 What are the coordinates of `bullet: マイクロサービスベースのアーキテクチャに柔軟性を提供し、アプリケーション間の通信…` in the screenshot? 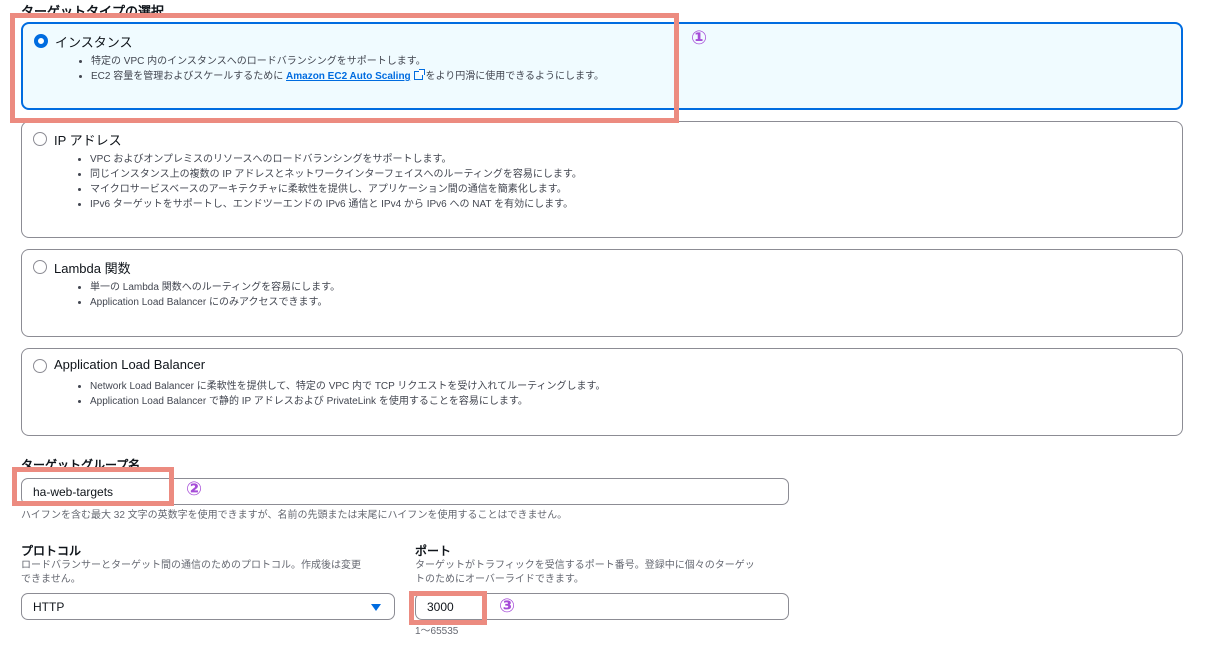 It's located at (336, 189).